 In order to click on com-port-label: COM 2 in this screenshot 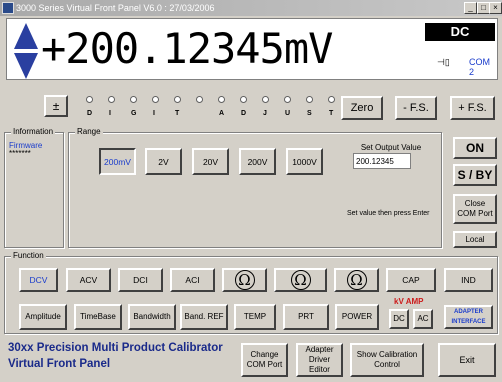, I will do `click(479, 67)`.